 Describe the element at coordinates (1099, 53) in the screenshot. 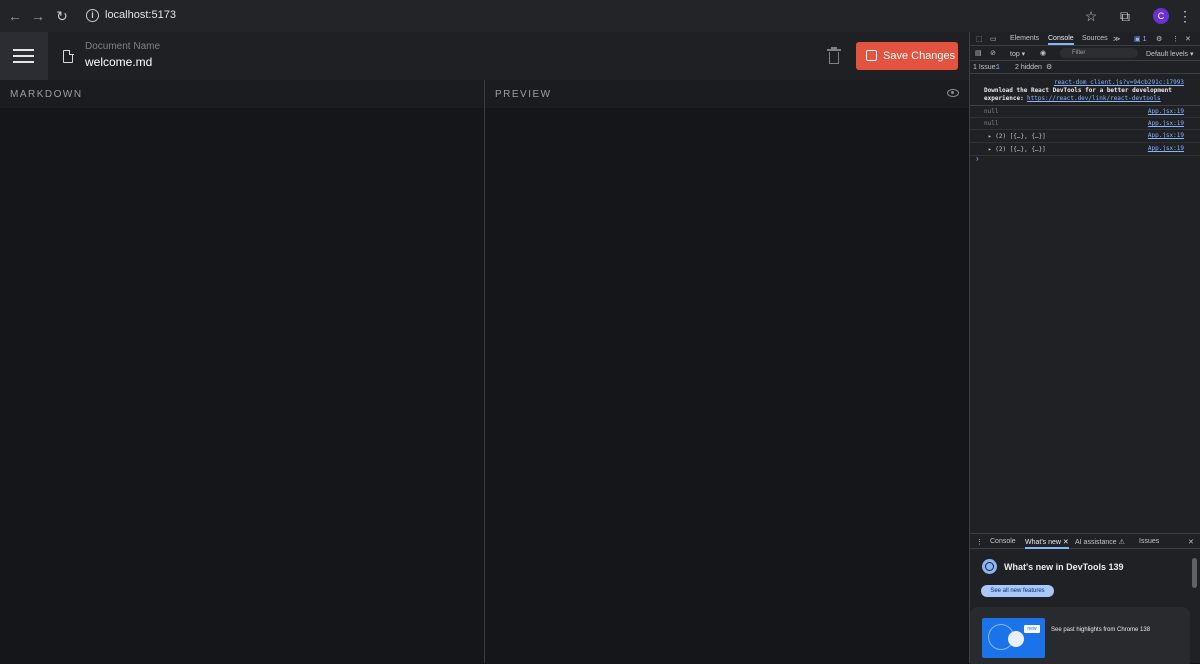

I see `console-filter-input: Filter` at that location.